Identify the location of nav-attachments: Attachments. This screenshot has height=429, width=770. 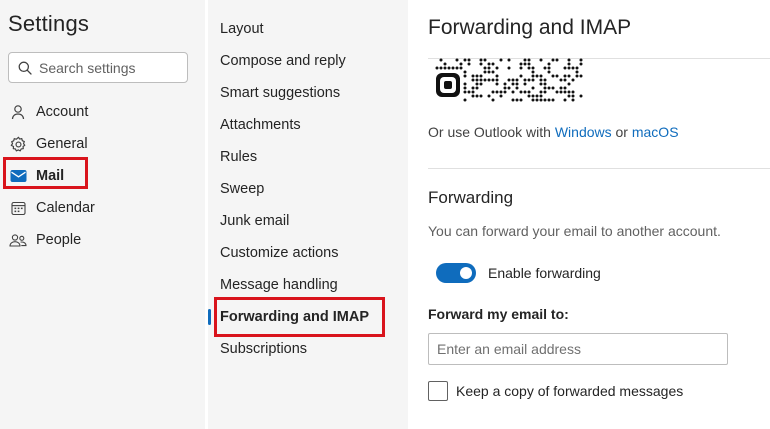
(260, 125).